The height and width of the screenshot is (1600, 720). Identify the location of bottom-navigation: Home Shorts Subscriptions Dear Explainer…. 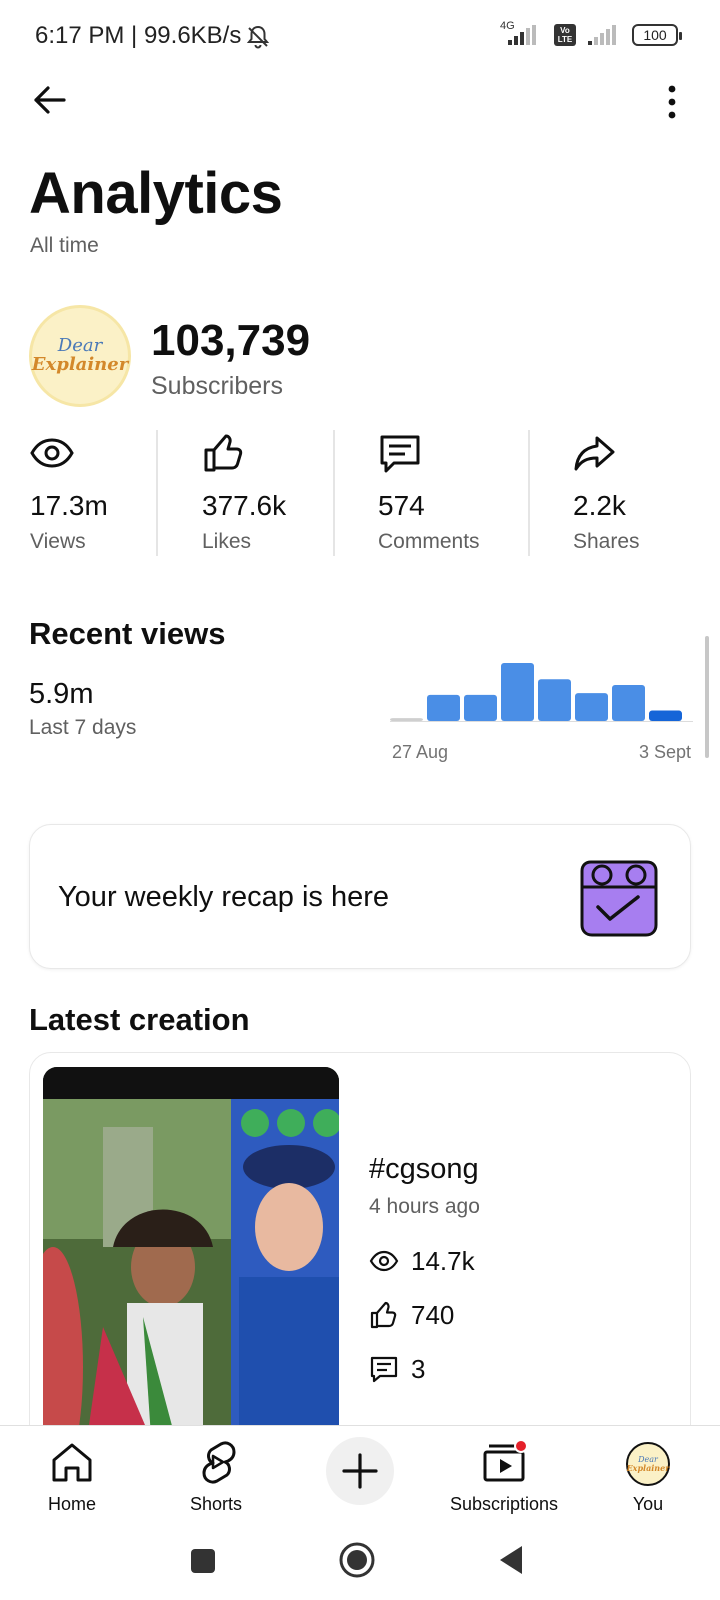
(360, 1472).